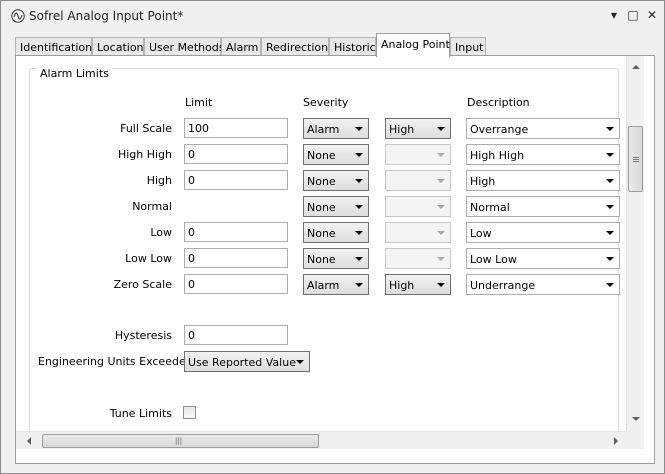 The height and width of the screenshot is (474, 665). What do you see at coordinates (199, 102) in the screenshot?
I see `limit-header: Limit` at bounding box center [199, 102].